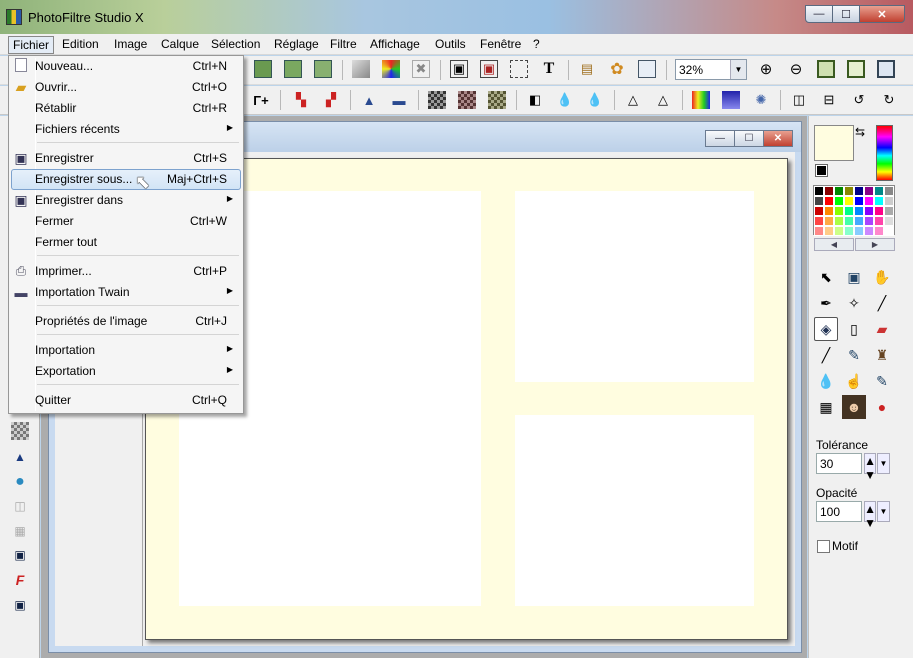 Image resolution: width=913 pixels, height=658 pixels. What do you see at coordinates (875, 244) in the screenshot?
I see `palette-next-button: ▶` at bounding box center [875, 244].